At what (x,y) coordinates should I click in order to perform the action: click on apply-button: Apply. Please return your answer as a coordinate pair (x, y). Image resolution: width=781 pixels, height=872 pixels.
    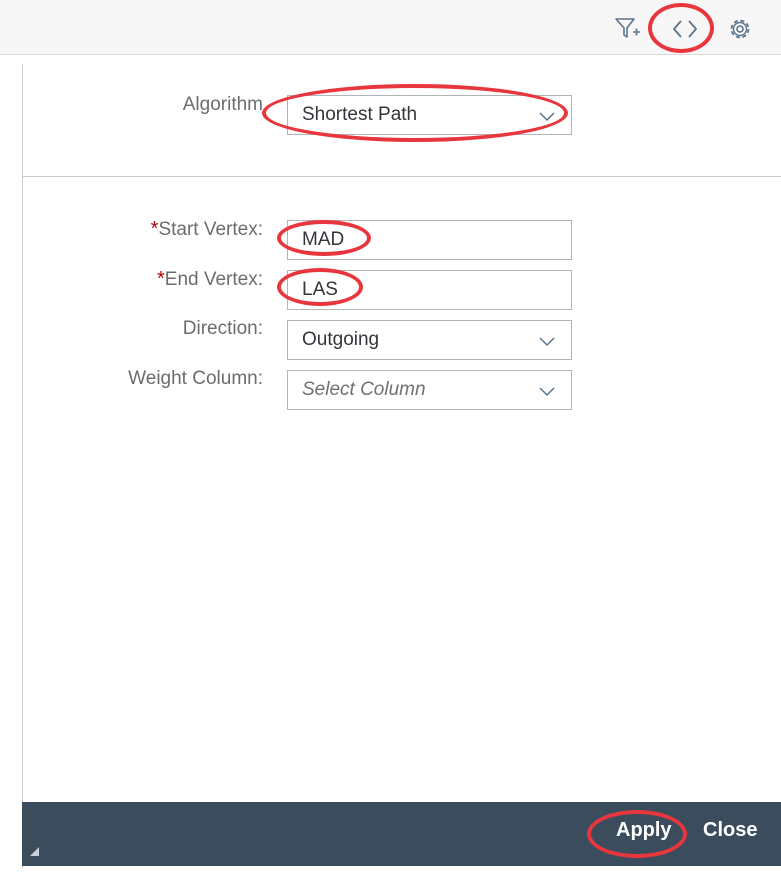
    Looking at the image, I should click on (644, 830).